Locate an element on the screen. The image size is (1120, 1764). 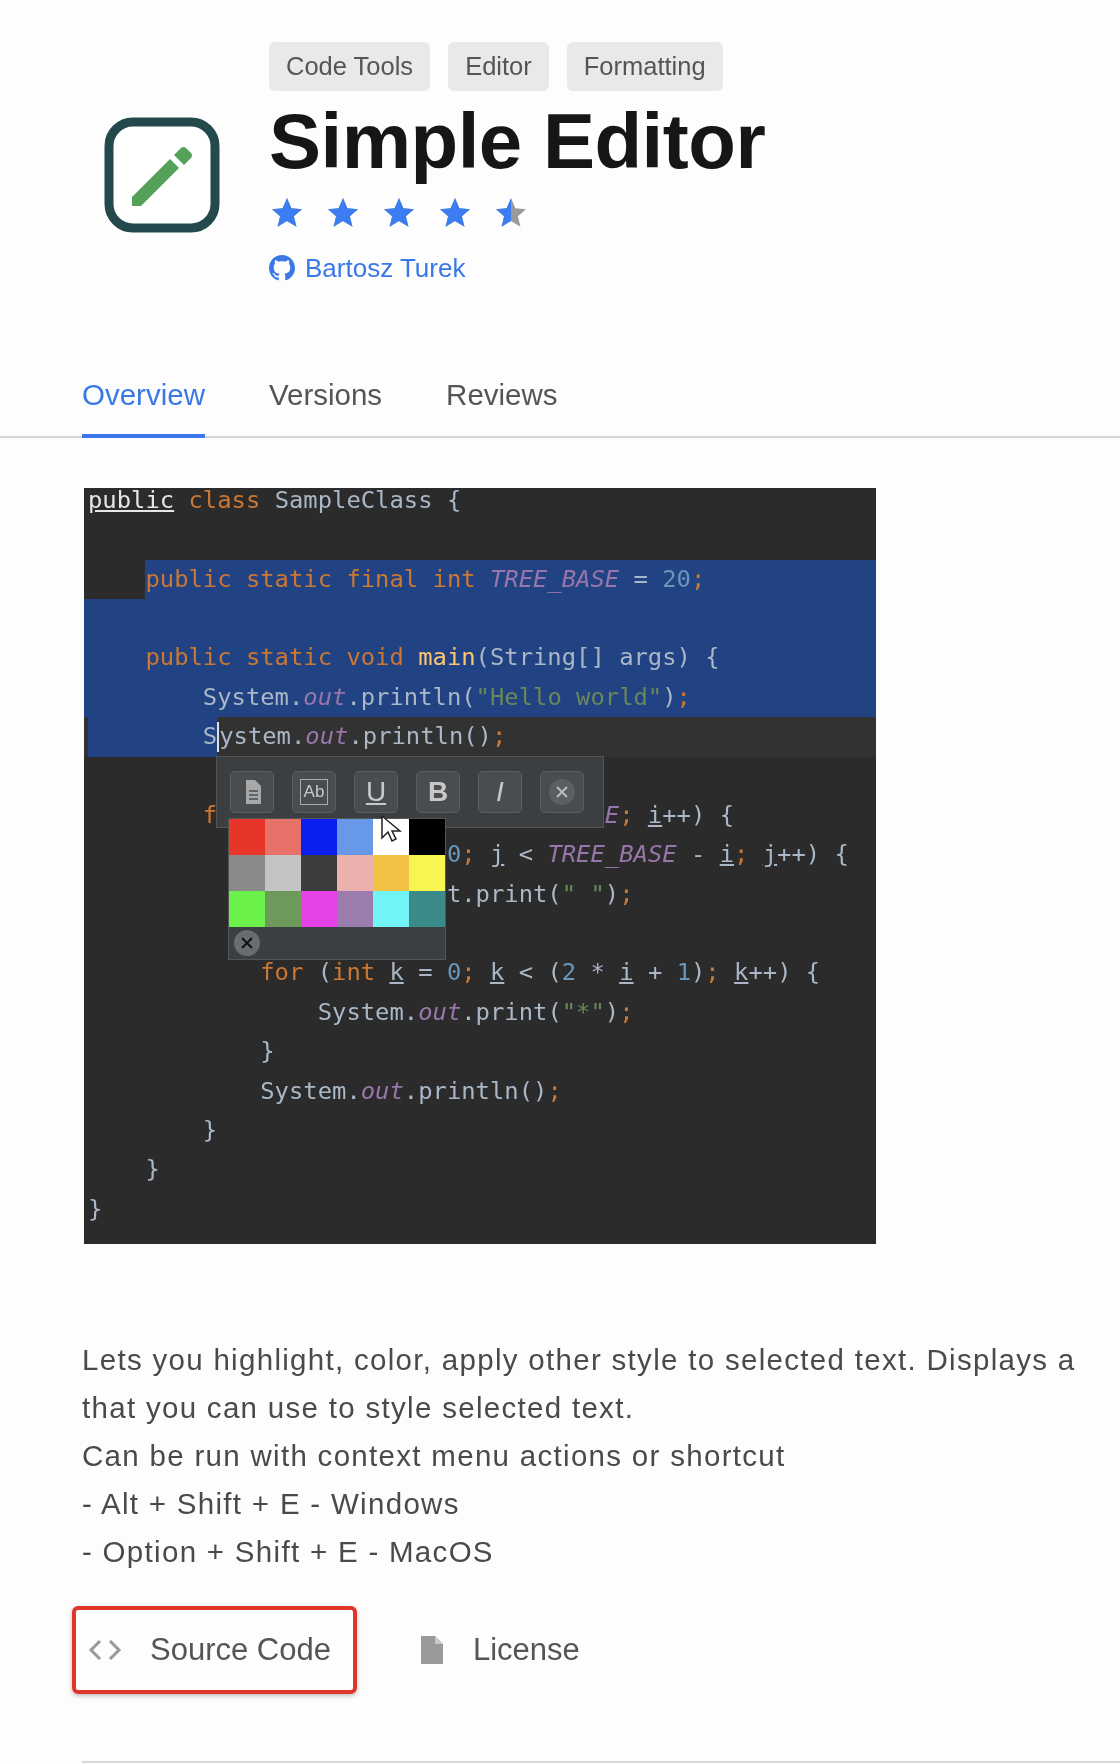
text-tool: Ab is located at coordinates (314, 791).